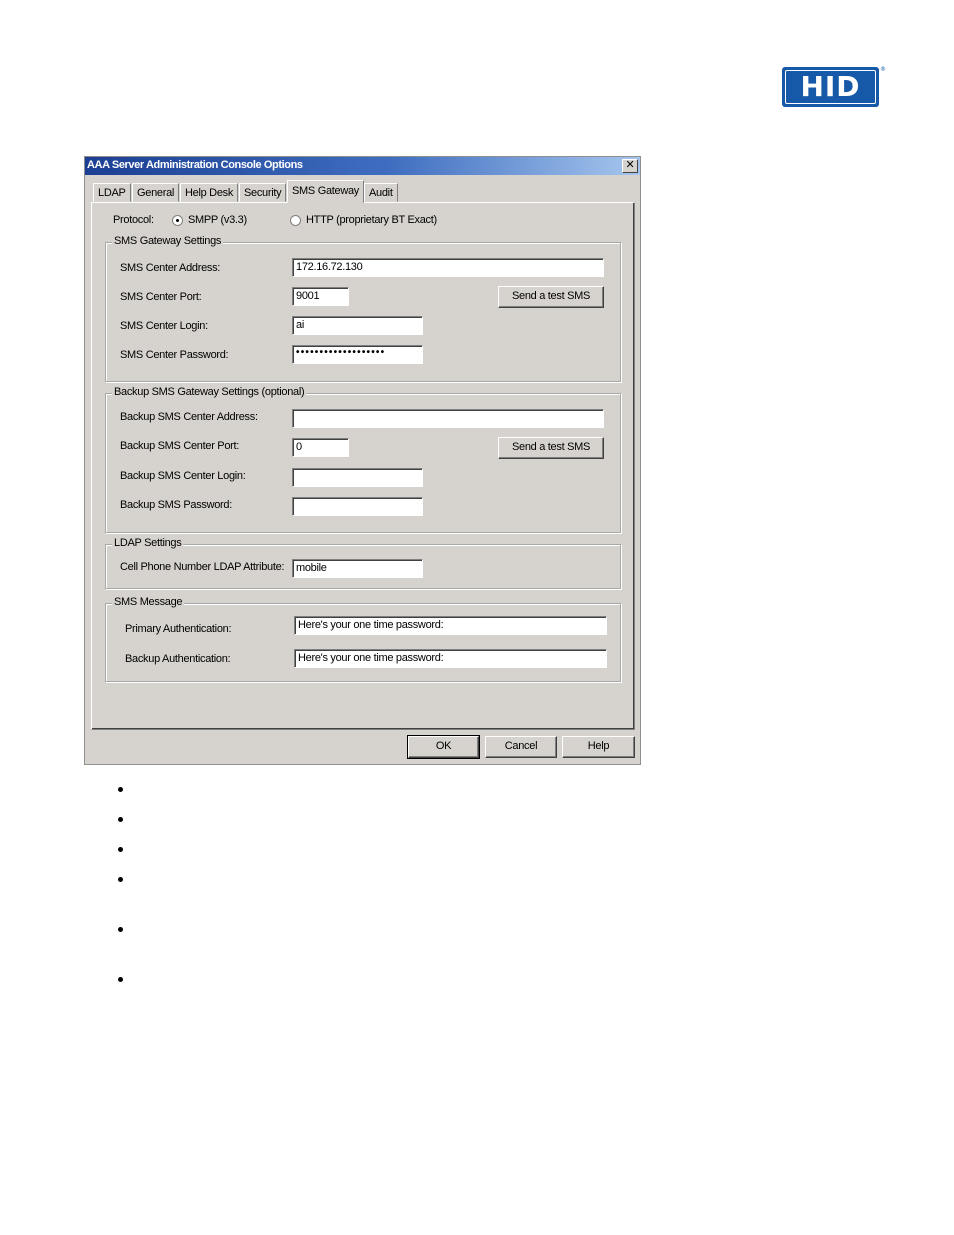 This screenshot has height=1235, width=954. Describe the element at coordinates (443, 747) in the screenshot. I see `ok-button: OK` at that location.